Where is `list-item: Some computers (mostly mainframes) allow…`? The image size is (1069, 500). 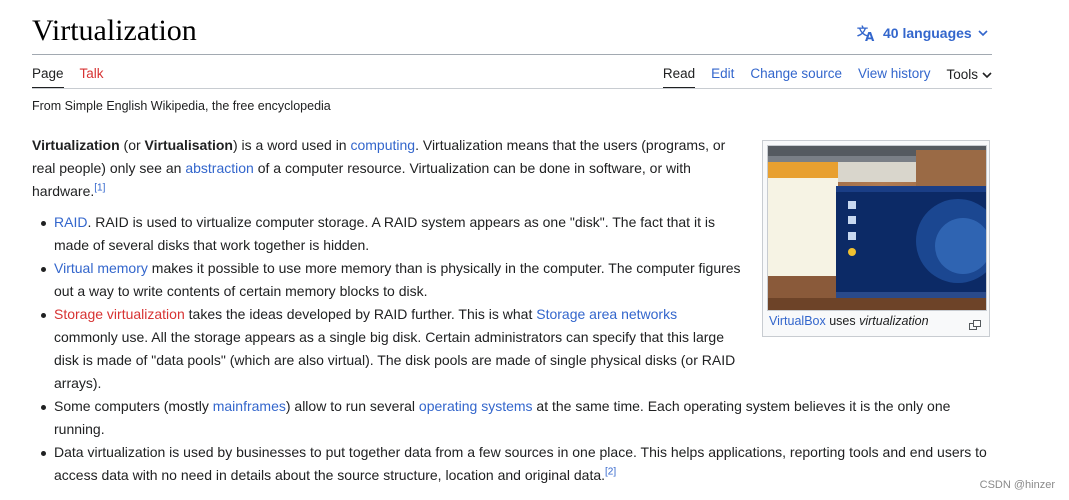 list-item: Some computers (mostly mainframes) allow… is located at coordinates (511, 418).